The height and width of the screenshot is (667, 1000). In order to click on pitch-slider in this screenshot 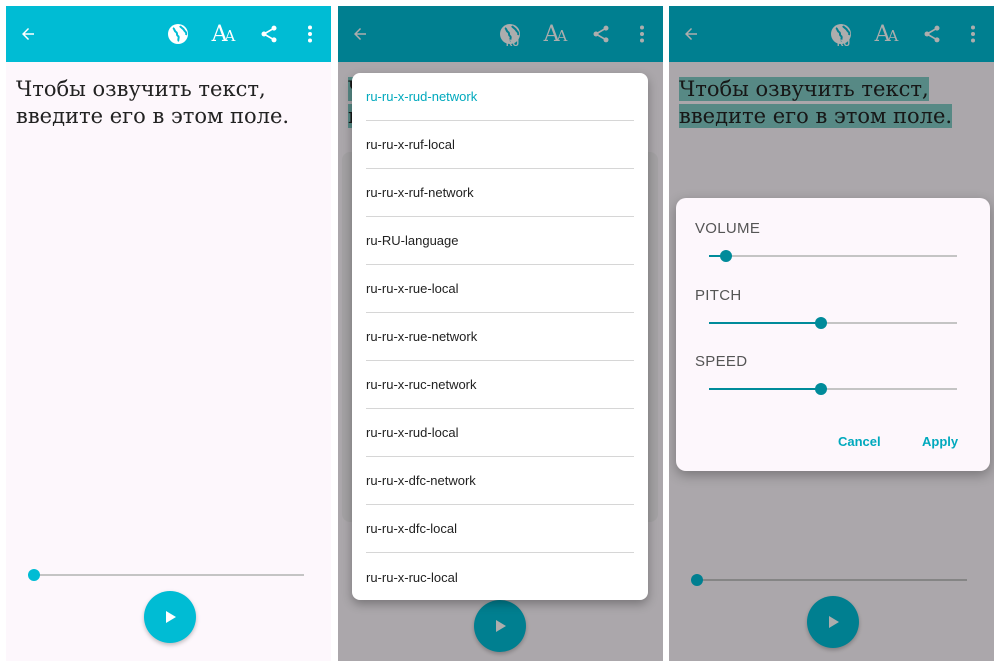, I will do `click(833, 323)`.